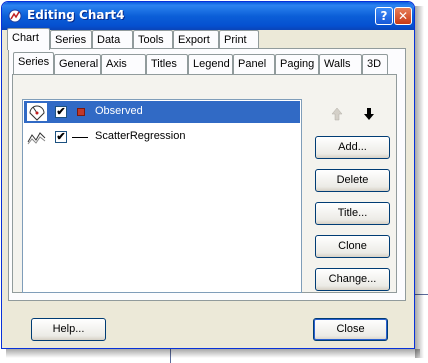  What do you see at coordinates (80, 137) in the screenshot?
I see `line-marker-icon` at bounding box center [80, 137].